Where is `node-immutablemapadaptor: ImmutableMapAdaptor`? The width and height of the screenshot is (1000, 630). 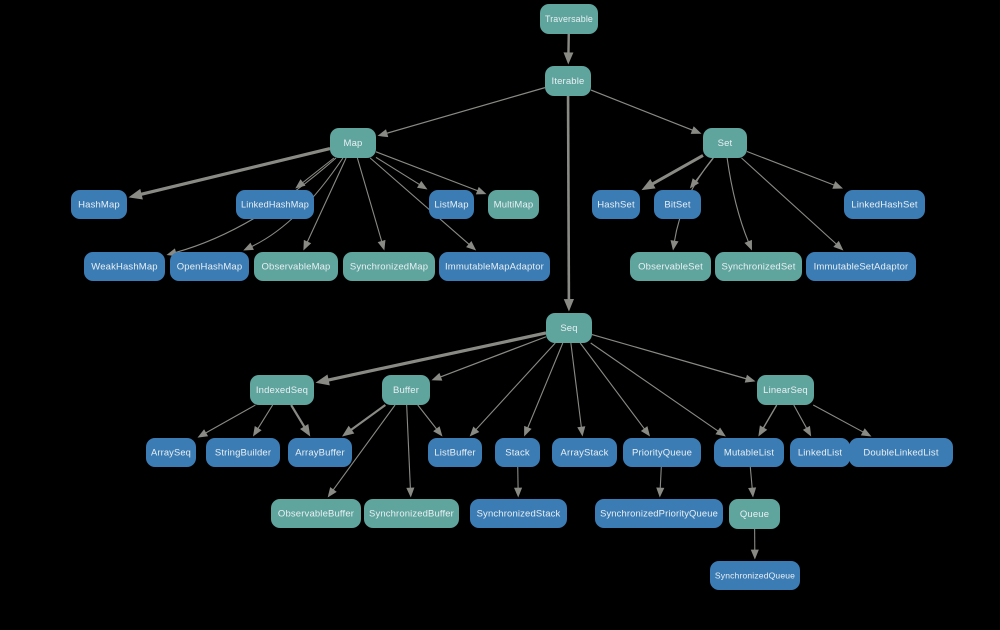
node-immutablemapadaptor: ImmutableMapAdaptor is located at coordinates (494, 266).